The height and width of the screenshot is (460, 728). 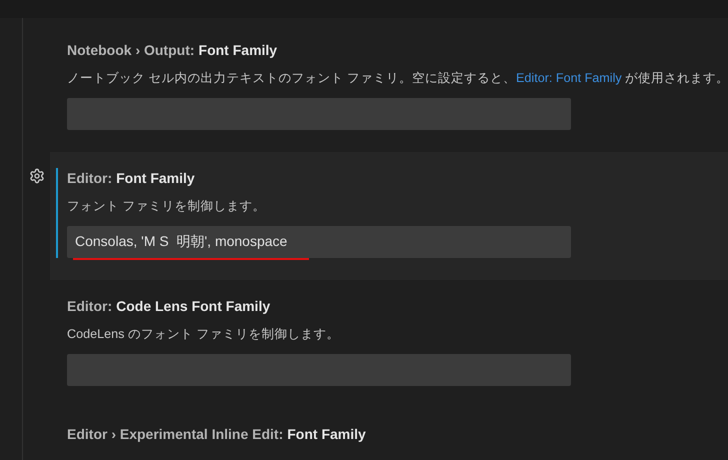 What do you see at coordinates (397, 78) in the screenshot?
I see `setting-description: ノートブック セル内の出力テキストのフォント ファミリ。空に設定すると、Editor: Font Family が使用されます。` at bounding box center [397, 78].